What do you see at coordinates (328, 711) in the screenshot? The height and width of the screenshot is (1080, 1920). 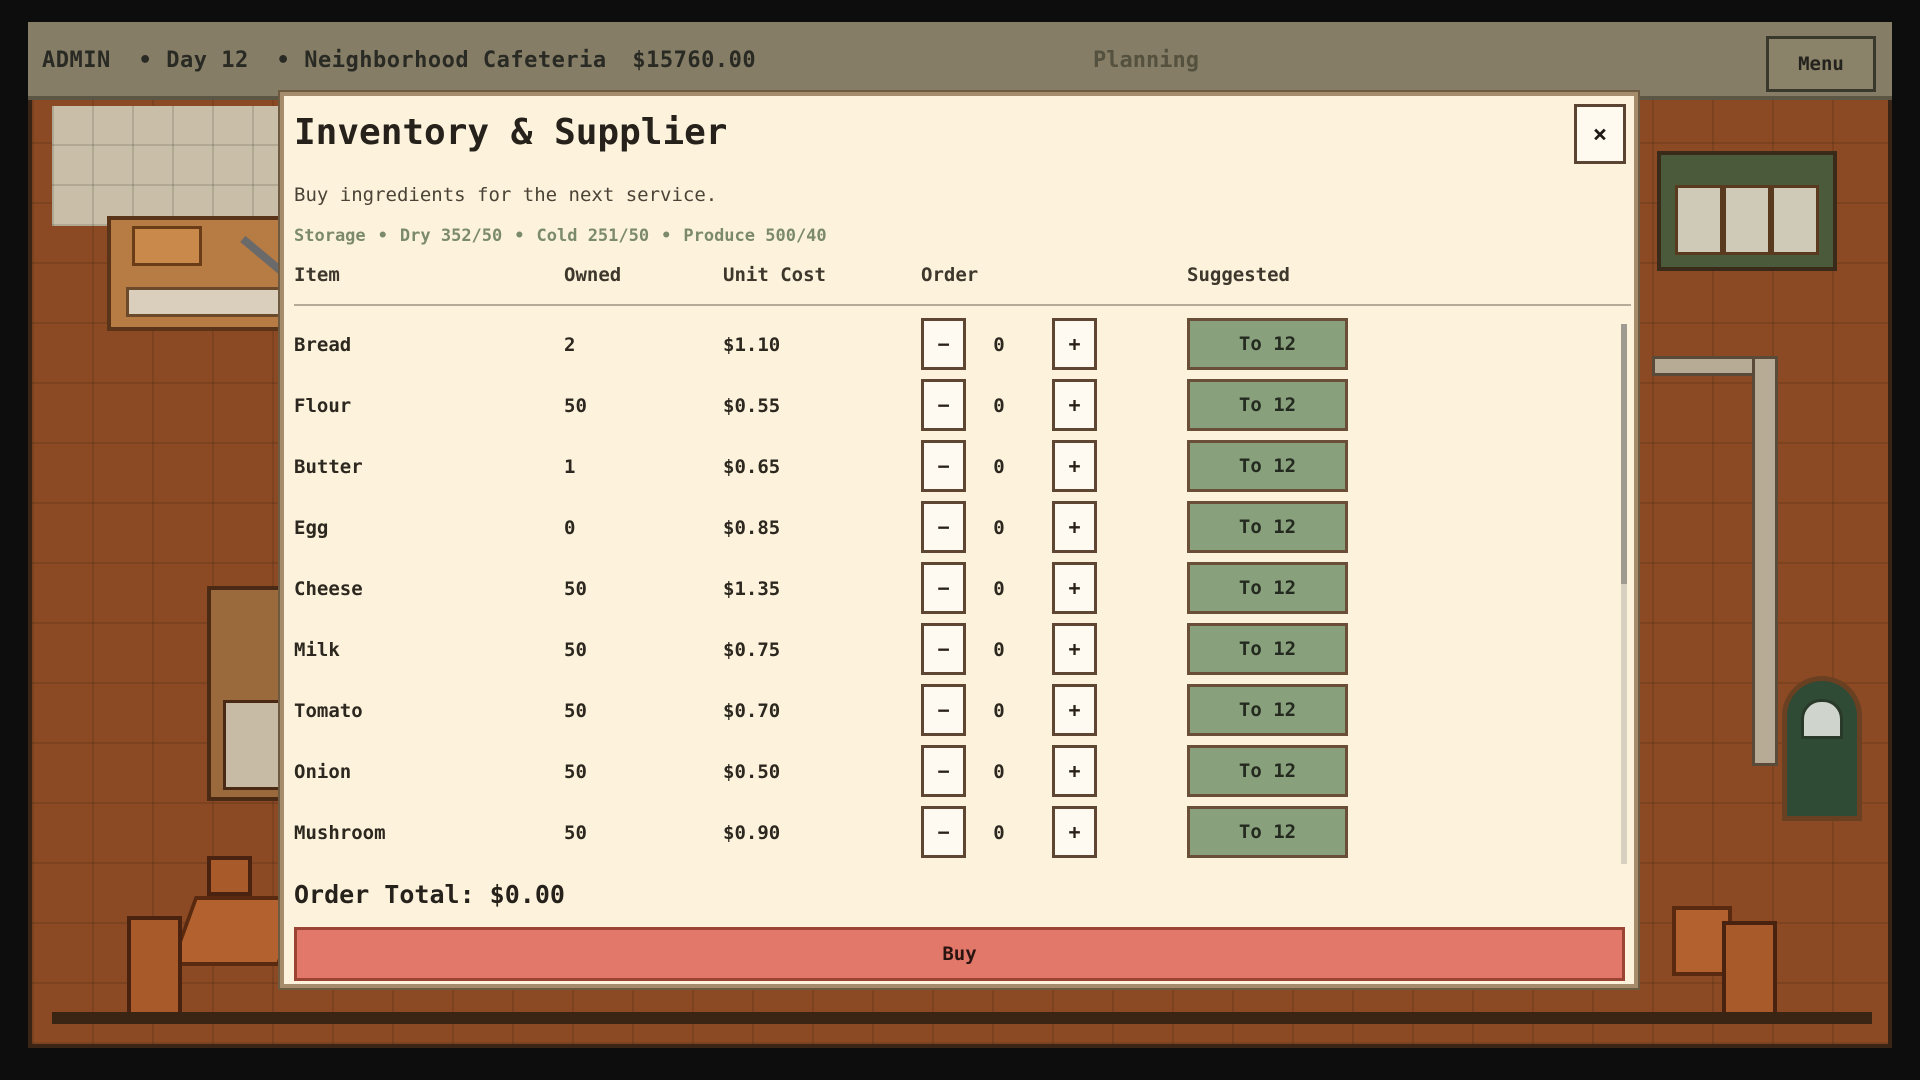 I see `item-name: Tomato` at bounding box center [328, 711].